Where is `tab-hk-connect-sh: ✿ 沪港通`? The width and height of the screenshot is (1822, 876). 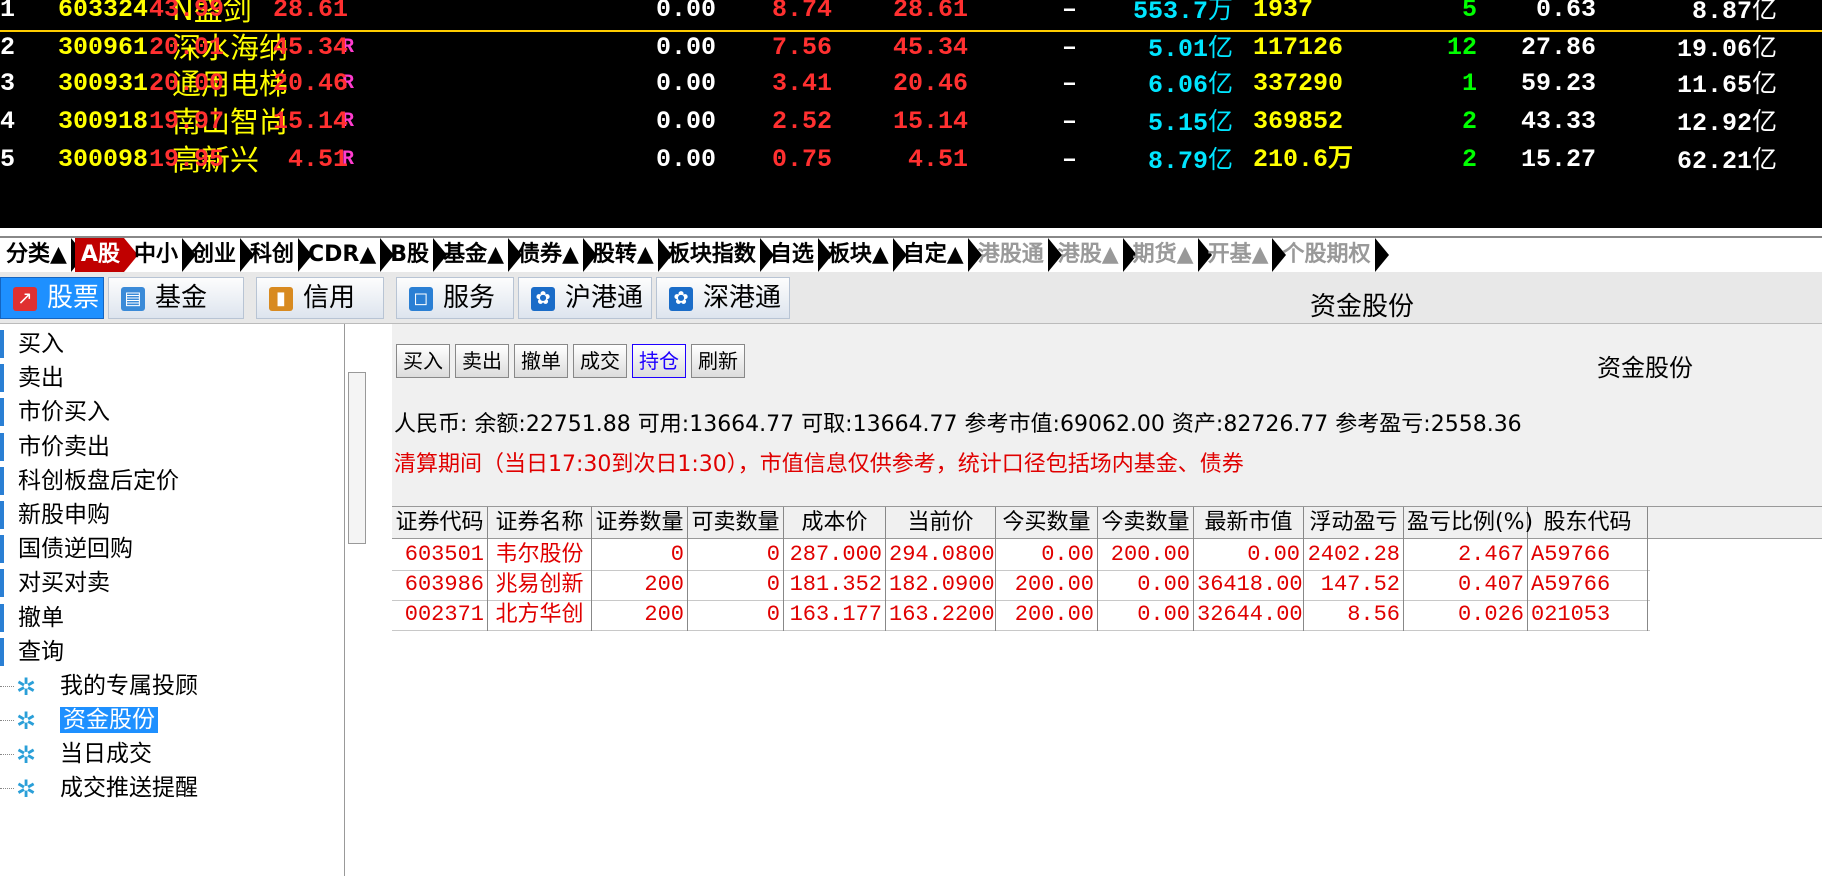 tab-hk-connect-sh: ✿ 沪港通 is located at coordinates (585, 298).